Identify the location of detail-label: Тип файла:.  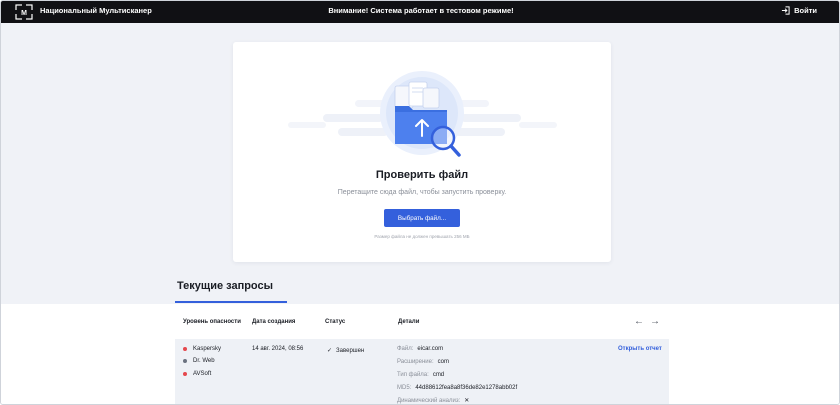
(413, 375).